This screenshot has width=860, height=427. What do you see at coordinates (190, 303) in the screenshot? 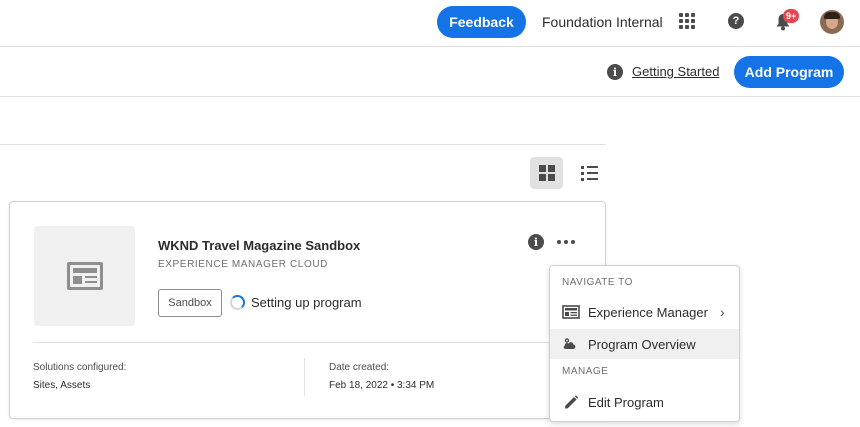
I see `sandbox-tag: Sandbox` at bounding box center [190, 303].